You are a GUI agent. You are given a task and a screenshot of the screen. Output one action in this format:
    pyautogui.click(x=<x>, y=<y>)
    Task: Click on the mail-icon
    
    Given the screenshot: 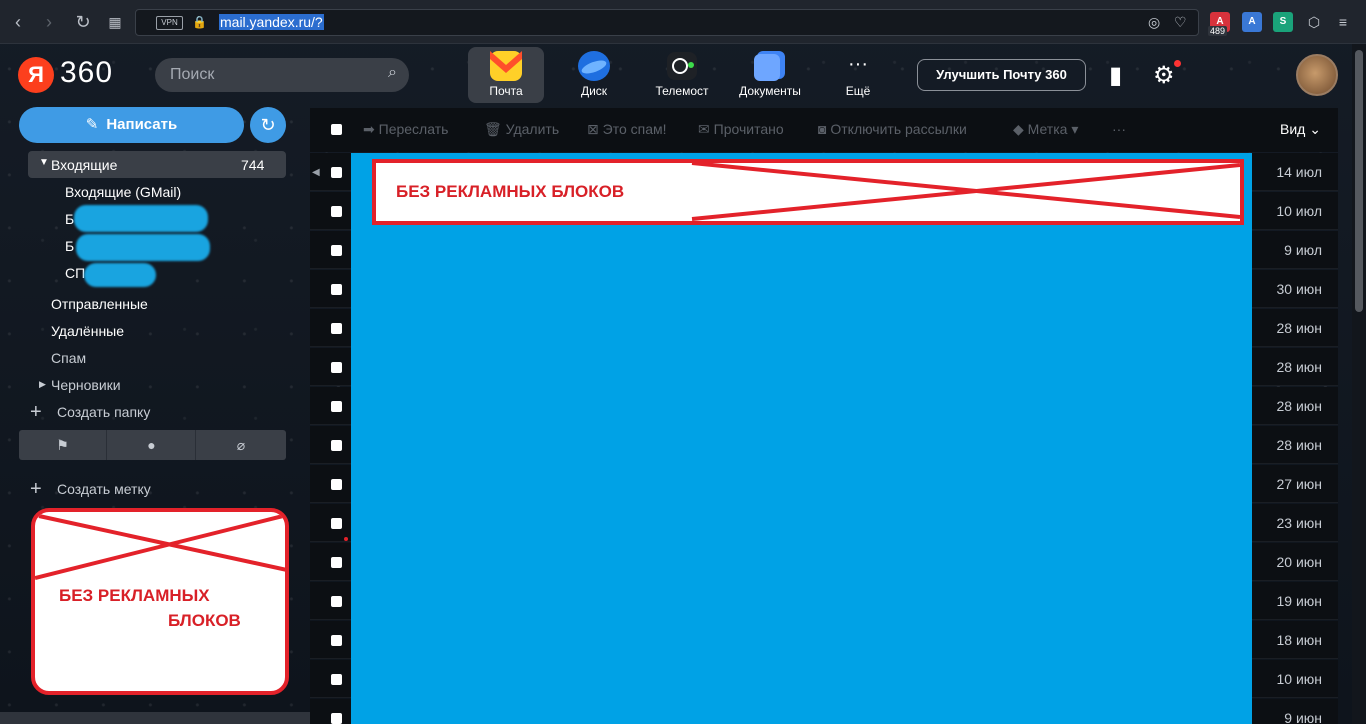 What is the action you would take?
    pyautogui.click(x=506, y=66)
    